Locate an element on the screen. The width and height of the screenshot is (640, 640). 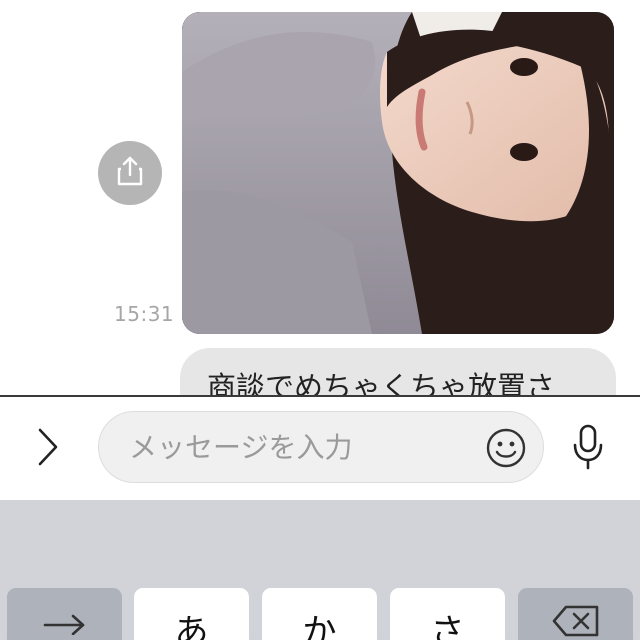
share-button is located at coordinates (130, 173).